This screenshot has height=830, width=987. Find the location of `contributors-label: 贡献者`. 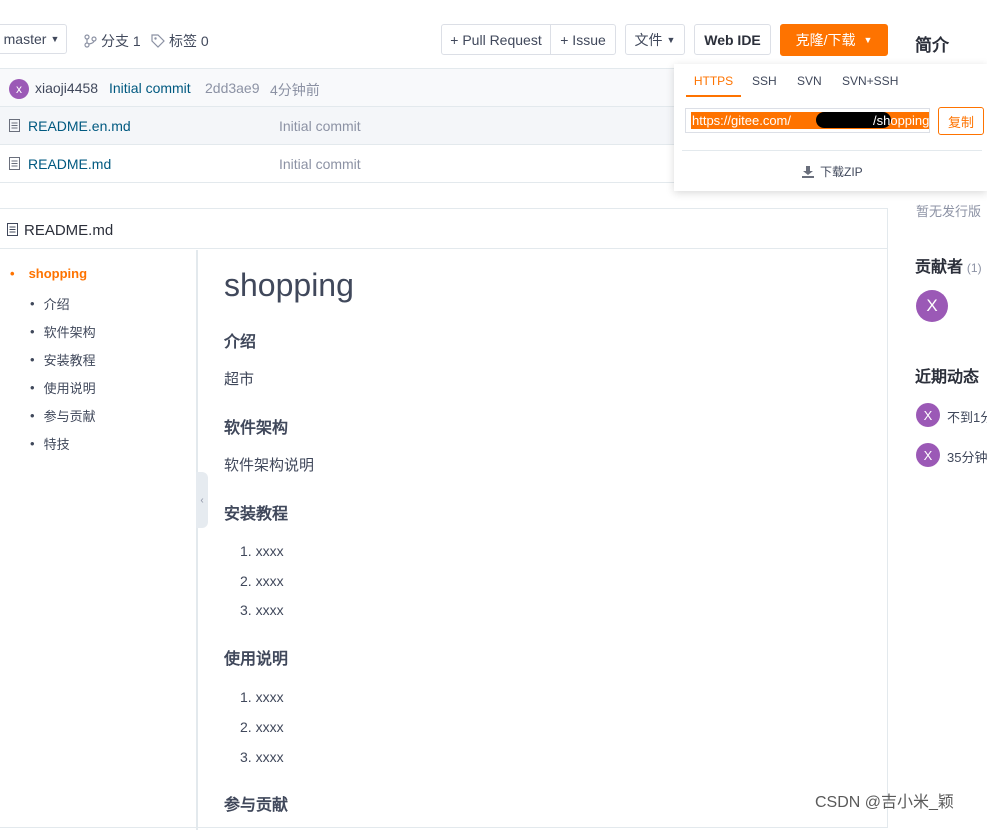

contributors-label: 贡献者 is located at coordinates (939, 267).